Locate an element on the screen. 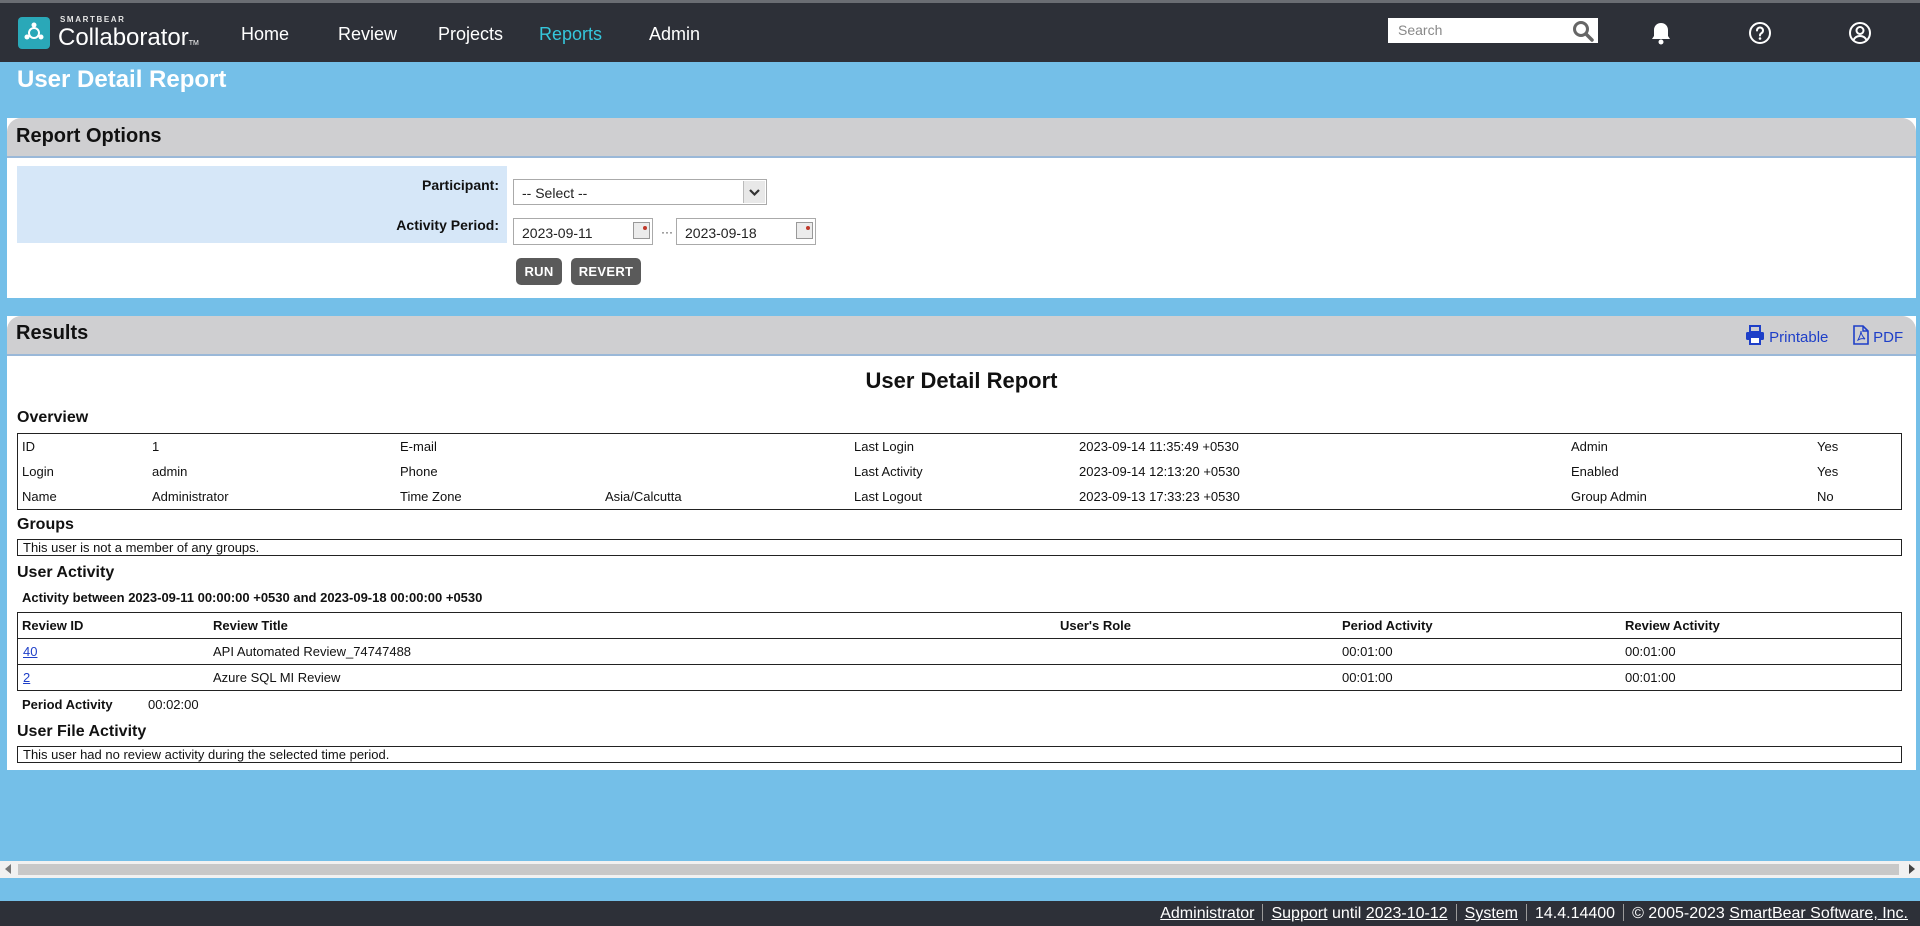 The height and width of the screenshot is (926, 1920). footer-user-link: Administrator is located at coordinates (1207, 913).